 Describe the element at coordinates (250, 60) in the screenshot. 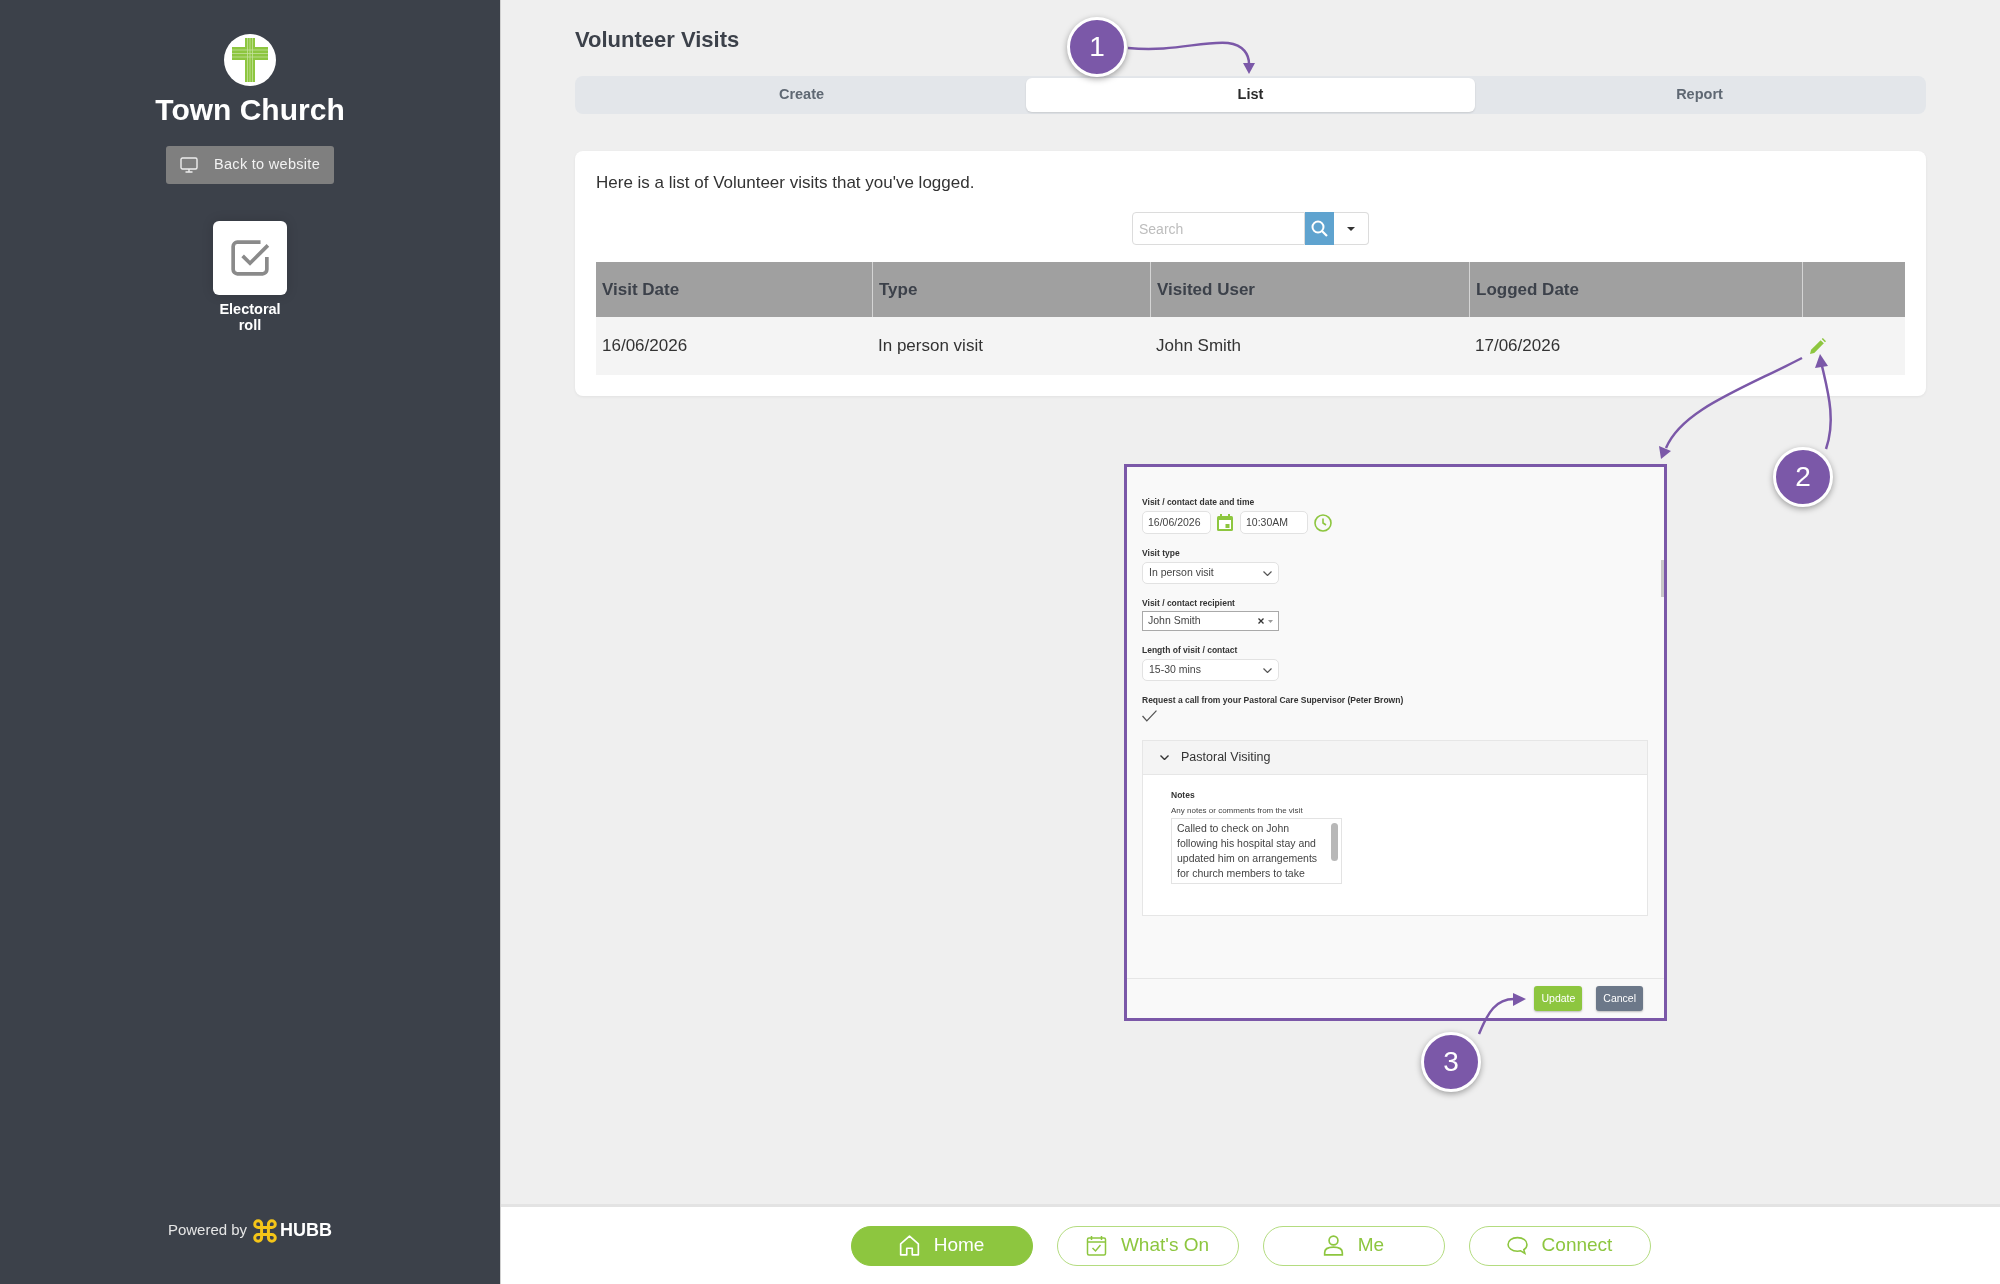

I see `cross-logo-icon` at that location.